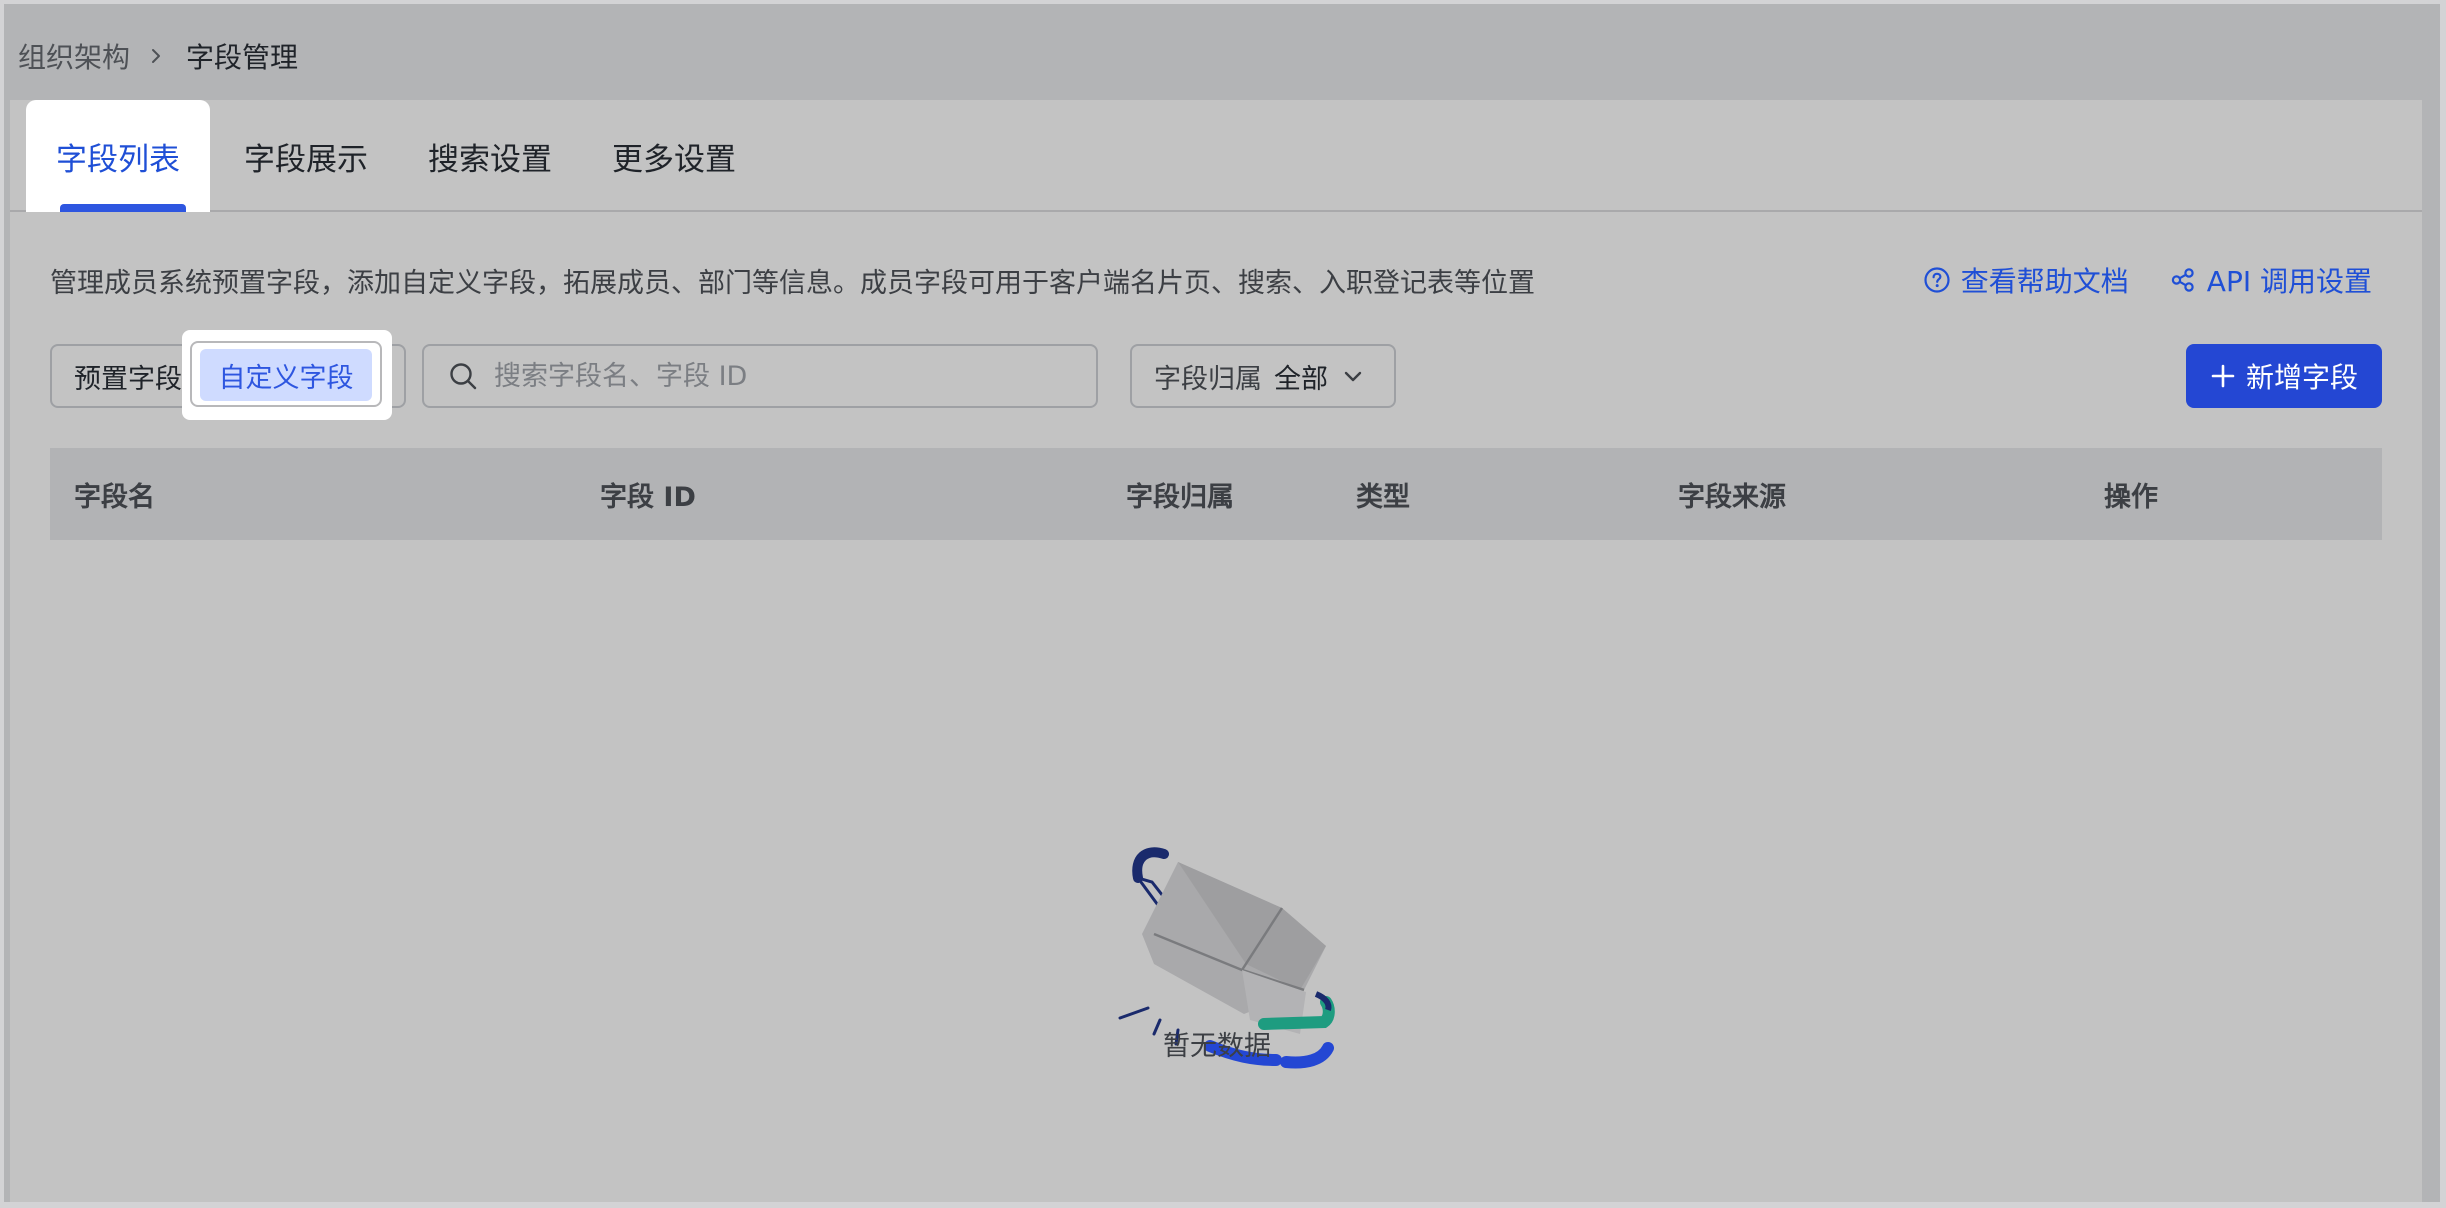 The height and width of the screenshot is (1208, 2446). I want to click on column-header-source: 字段来源, so click(1732, 497).